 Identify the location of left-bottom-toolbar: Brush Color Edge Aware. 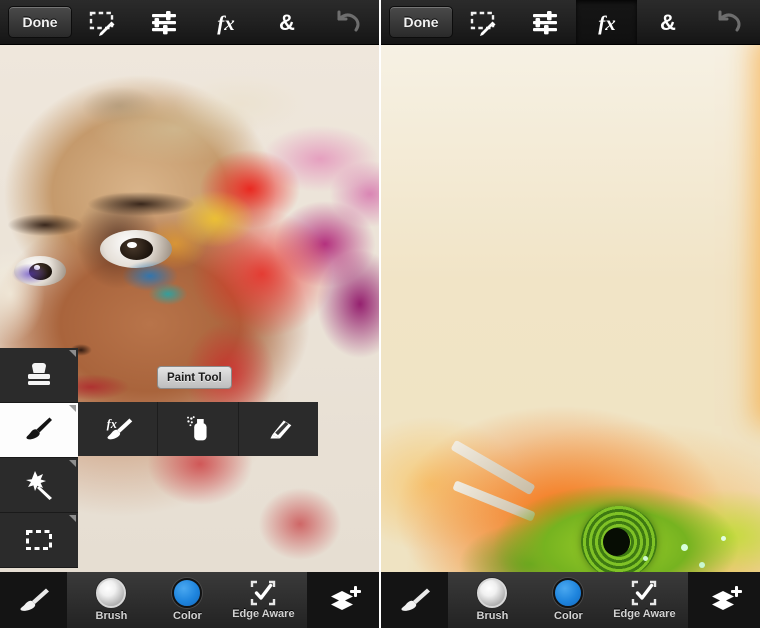
(189, 600).